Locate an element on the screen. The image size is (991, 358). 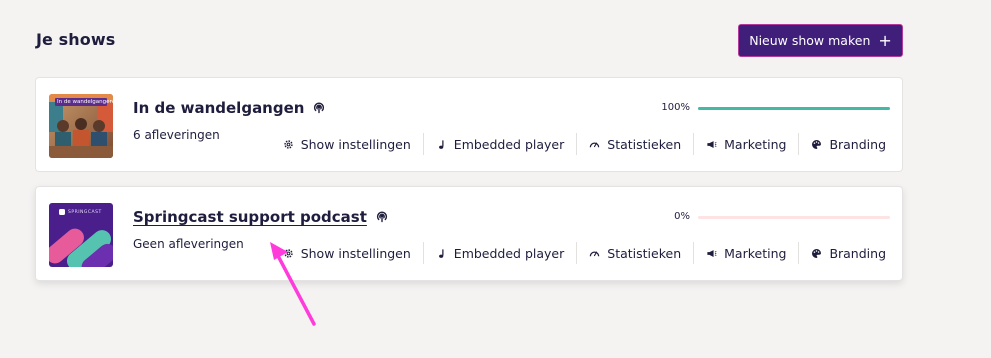
progress-label: 0% is located at coordinates (682, 216).